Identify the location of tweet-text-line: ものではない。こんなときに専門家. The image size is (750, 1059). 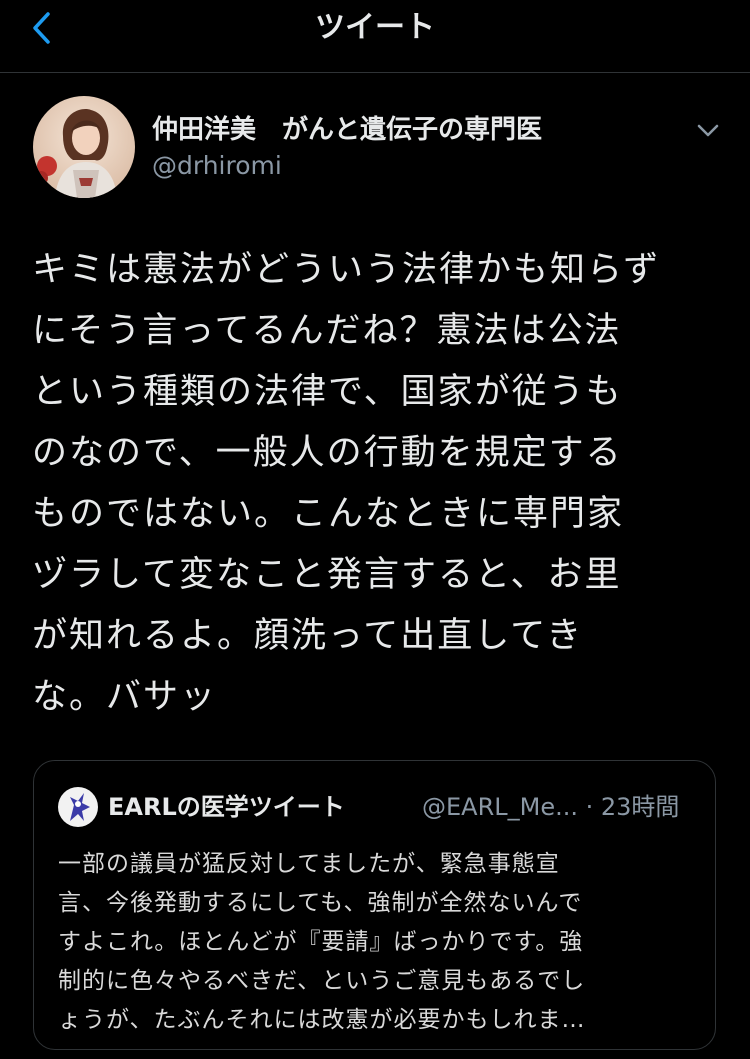
(328, 514).